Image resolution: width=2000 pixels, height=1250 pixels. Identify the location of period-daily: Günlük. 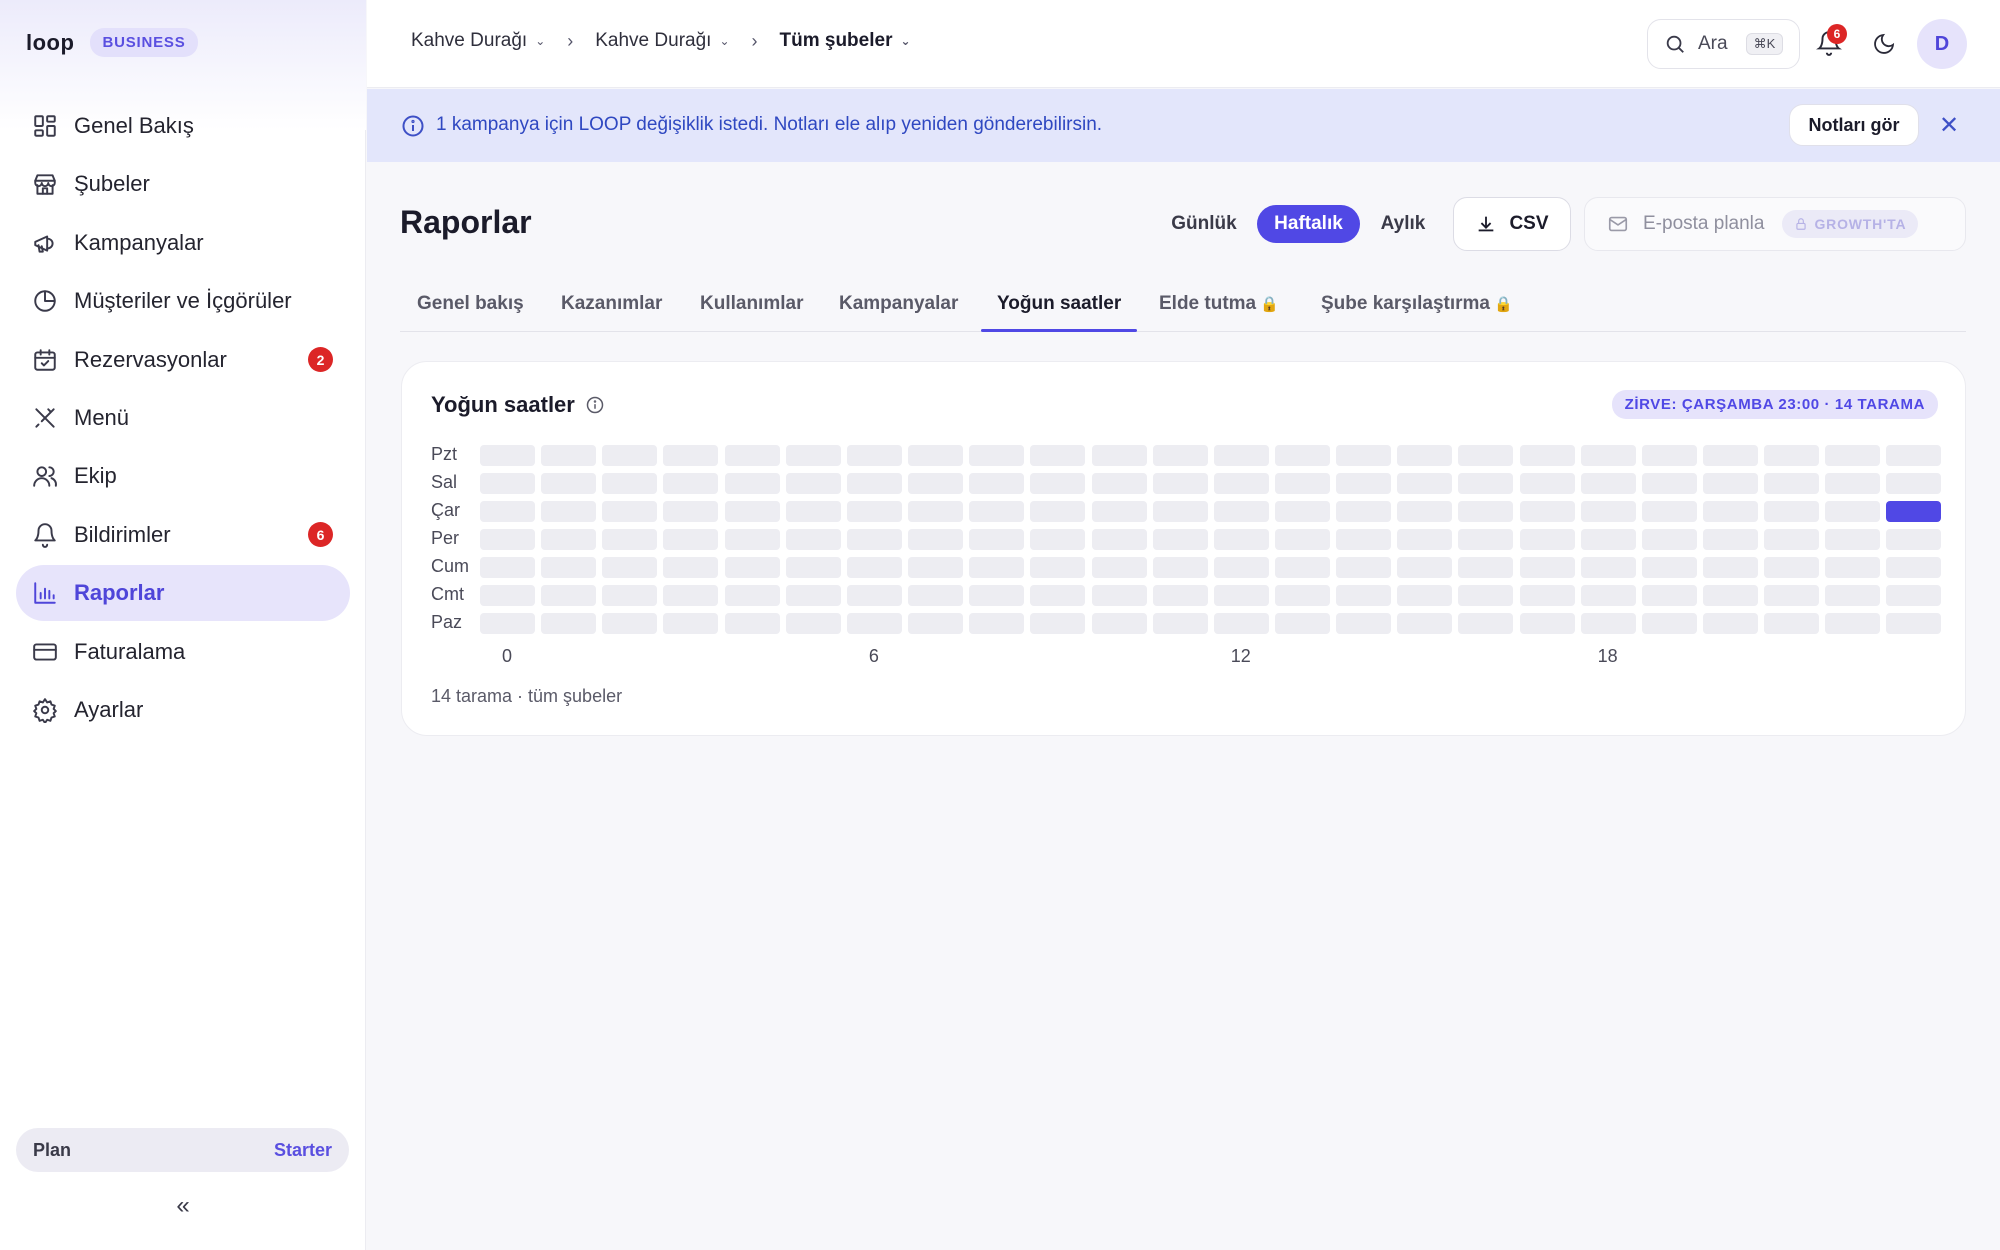
(1204, 224).